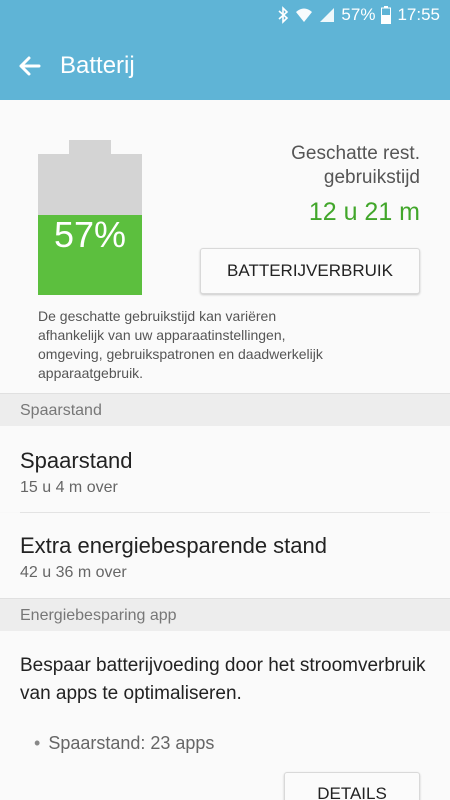 The height and width of the screenshot is (800, 450). I want to click on estimate-time: 12 u 21 m, so click(364, 212).